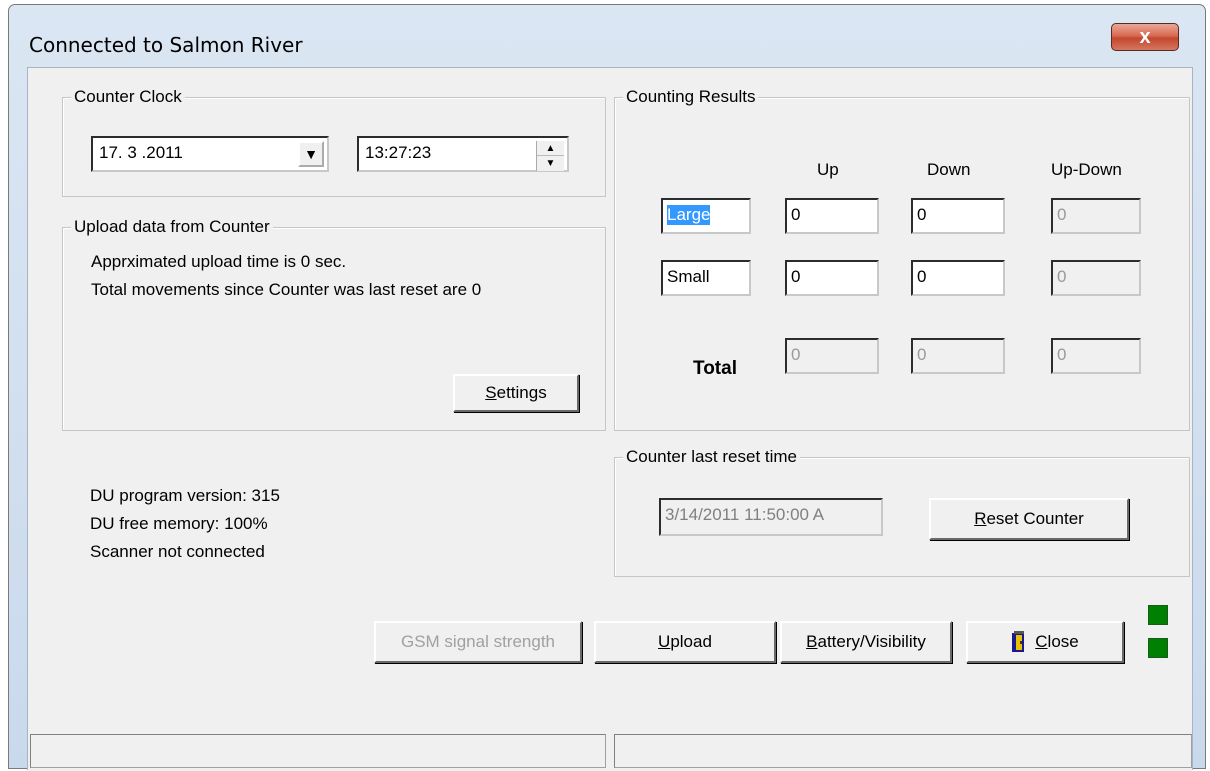  What do you see at coordinates (958, 216) in the screenshot?
I see `large-down-field: 0` at bounding box center [958, 216].